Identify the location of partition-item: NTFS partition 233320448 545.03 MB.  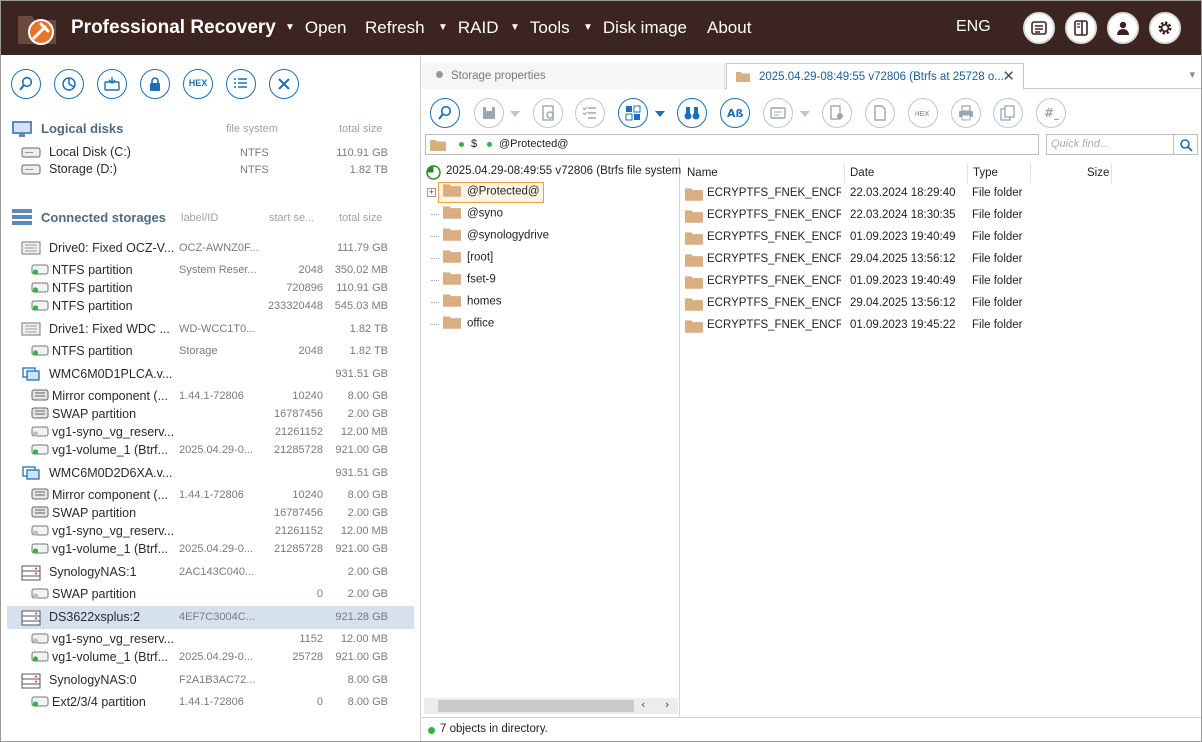
(210, 307).